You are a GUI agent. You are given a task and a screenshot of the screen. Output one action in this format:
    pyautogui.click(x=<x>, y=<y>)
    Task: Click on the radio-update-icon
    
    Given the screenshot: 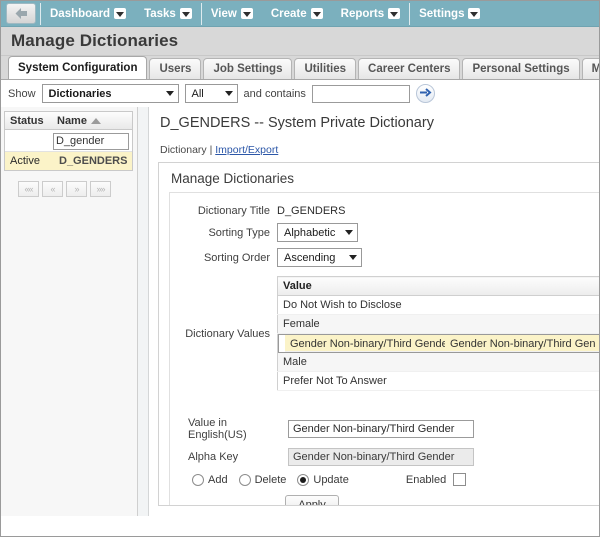 What is the action you would take?
    pyautogui.click(x=303, y=479)
    